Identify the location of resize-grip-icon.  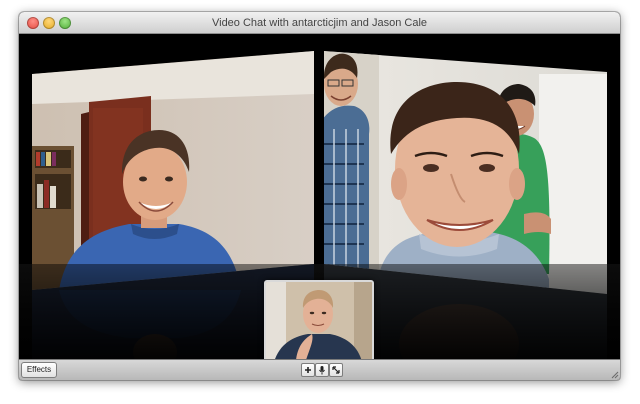
(614, 374).